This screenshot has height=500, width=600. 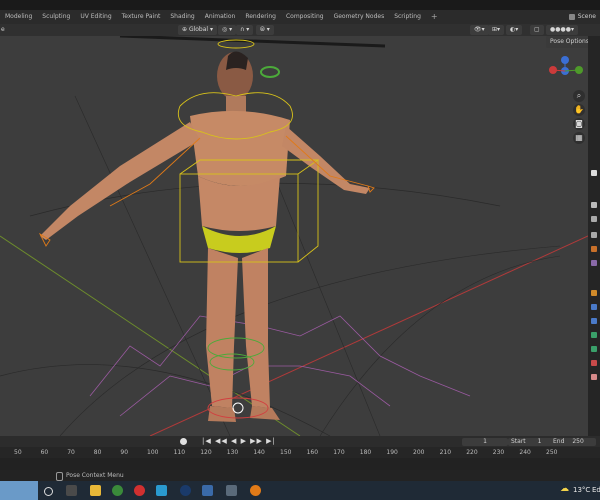 I want to click on proportional-edit-toggle: ⦾ ▾, so click(x=265, y=30).